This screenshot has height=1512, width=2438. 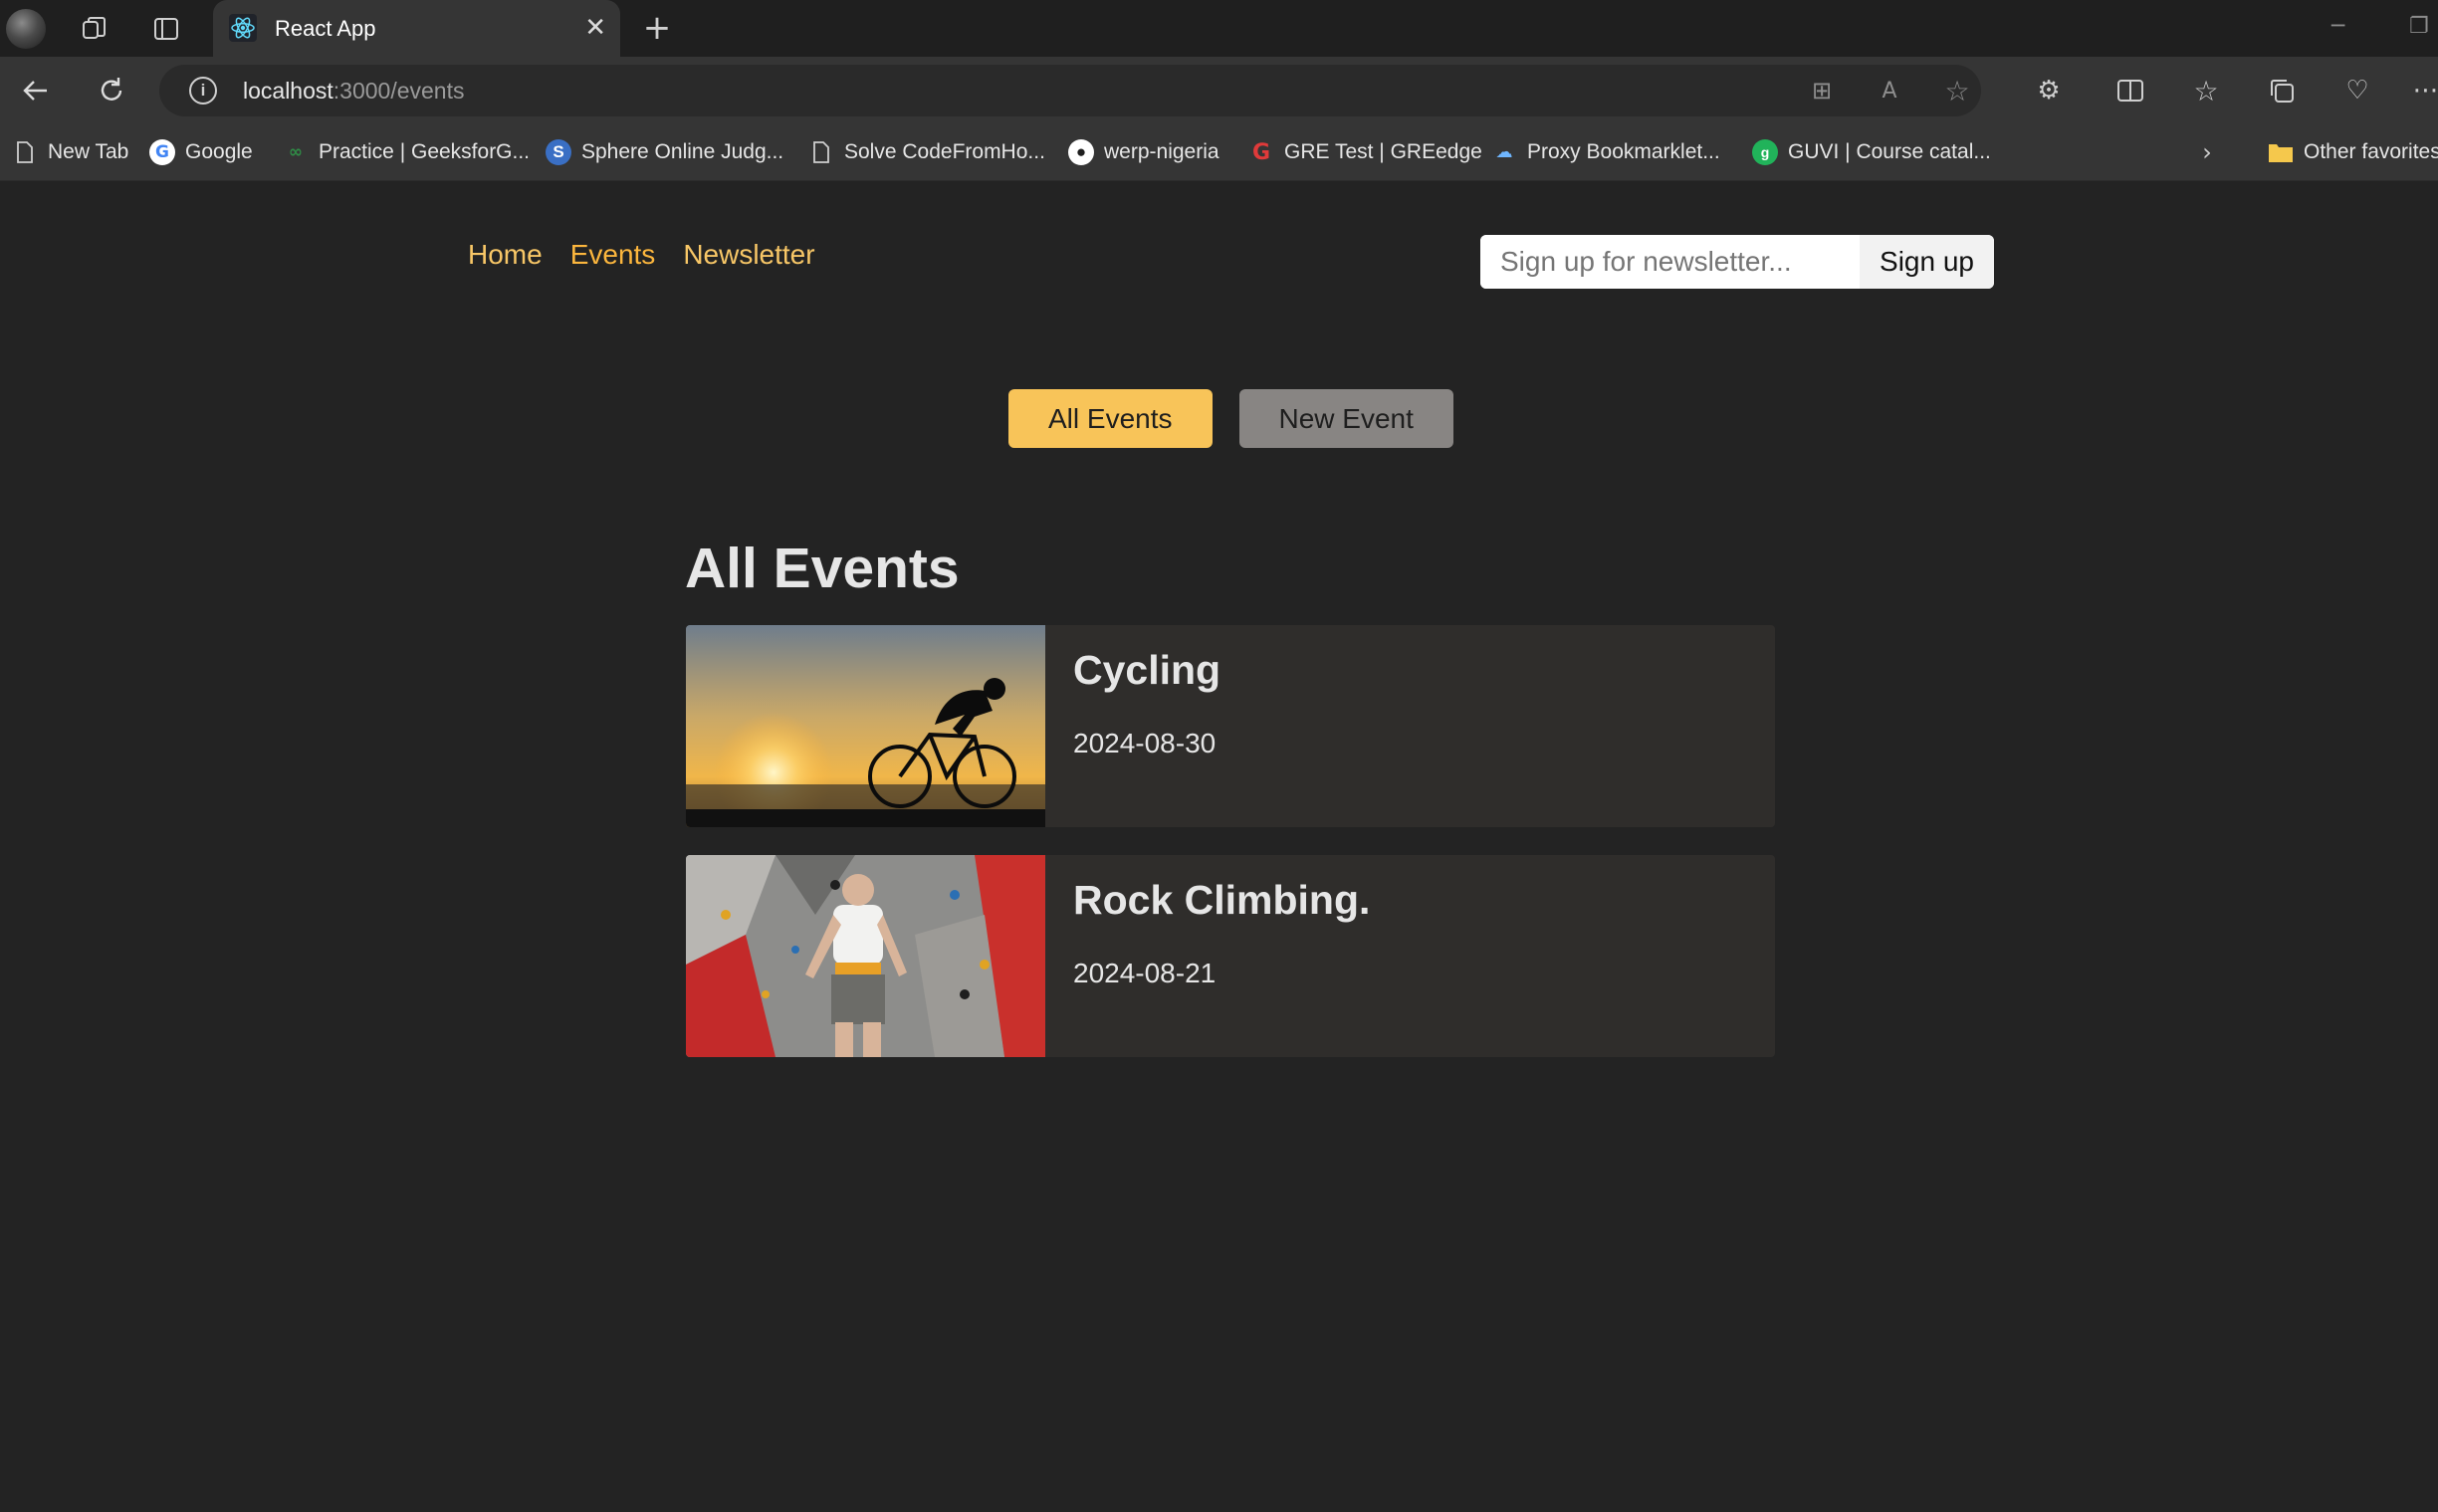 What do you see at coordinates (1161, 151) in the screenshot?
I see `bookmark-label: werp-nigeria` at bounding box center [1161, 151].